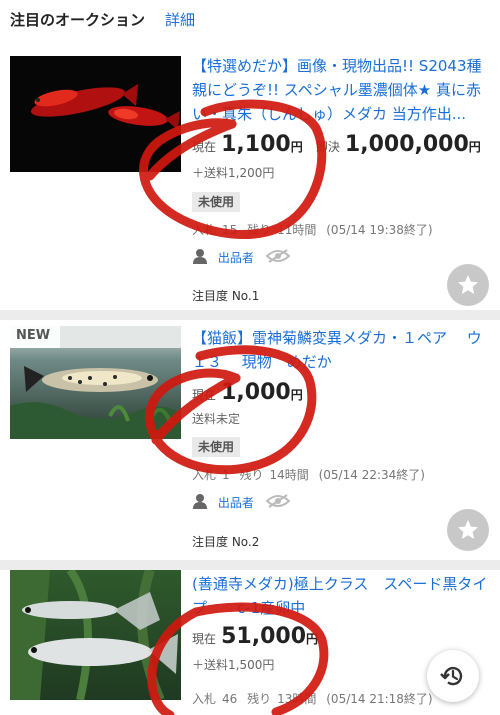 The image size is (500, 715). What do you see at coordinates (379, 230) in the screenshot?
I see `end-time: (05/14 19:38終了)` at bounding box center [379, 230].